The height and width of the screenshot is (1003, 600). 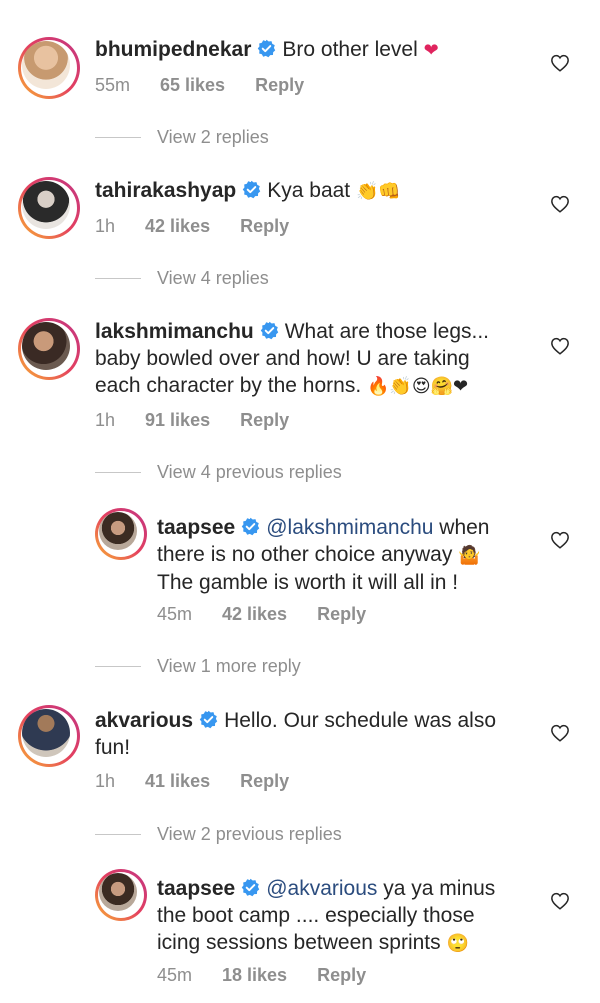 What do you see at coordinates (218, 834) in the screenshot?
I see `view-previous-replies-button: View 2 previous replies` at bounding box center [218, 834].